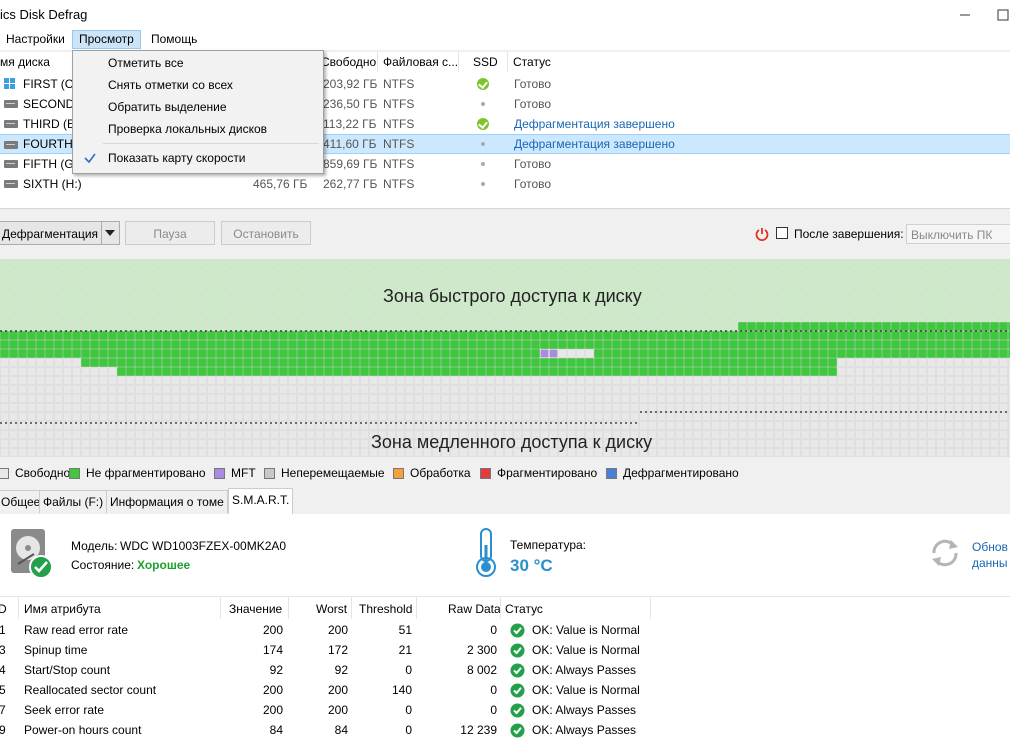 The image size is (1010, 748). What do you see at coordinates (35, 39) in the screenshot?
I see `menu-settings: Настройки` at bounding box center [35, 39].